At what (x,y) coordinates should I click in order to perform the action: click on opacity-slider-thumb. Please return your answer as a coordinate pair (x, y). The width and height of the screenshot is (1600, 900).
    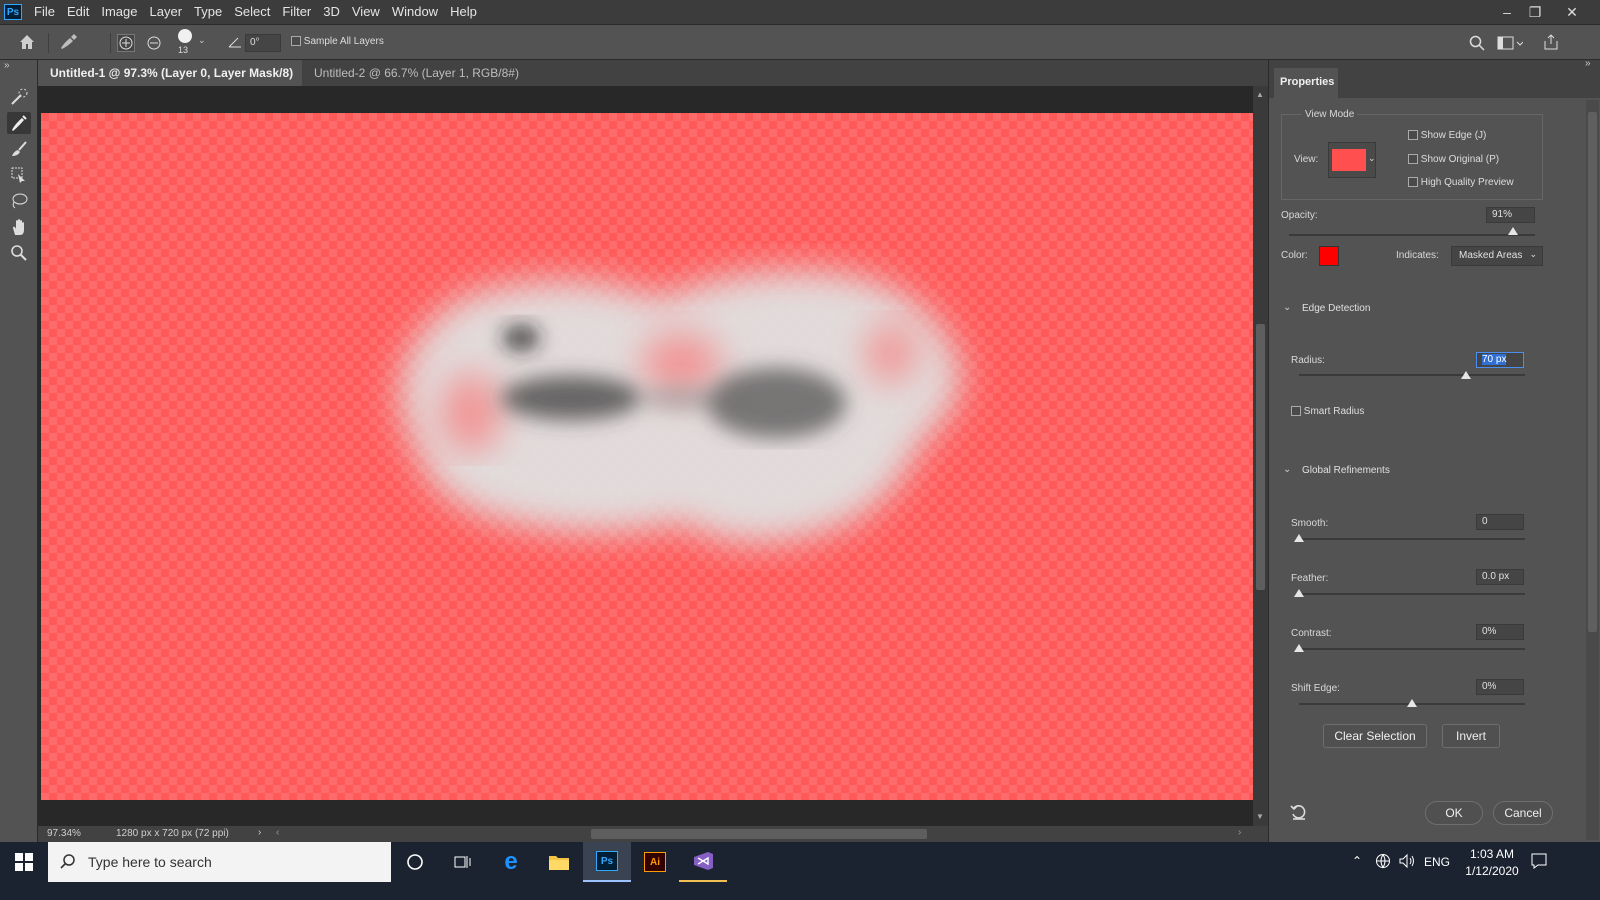
    Looking at the image, I should click on (1512, 231).